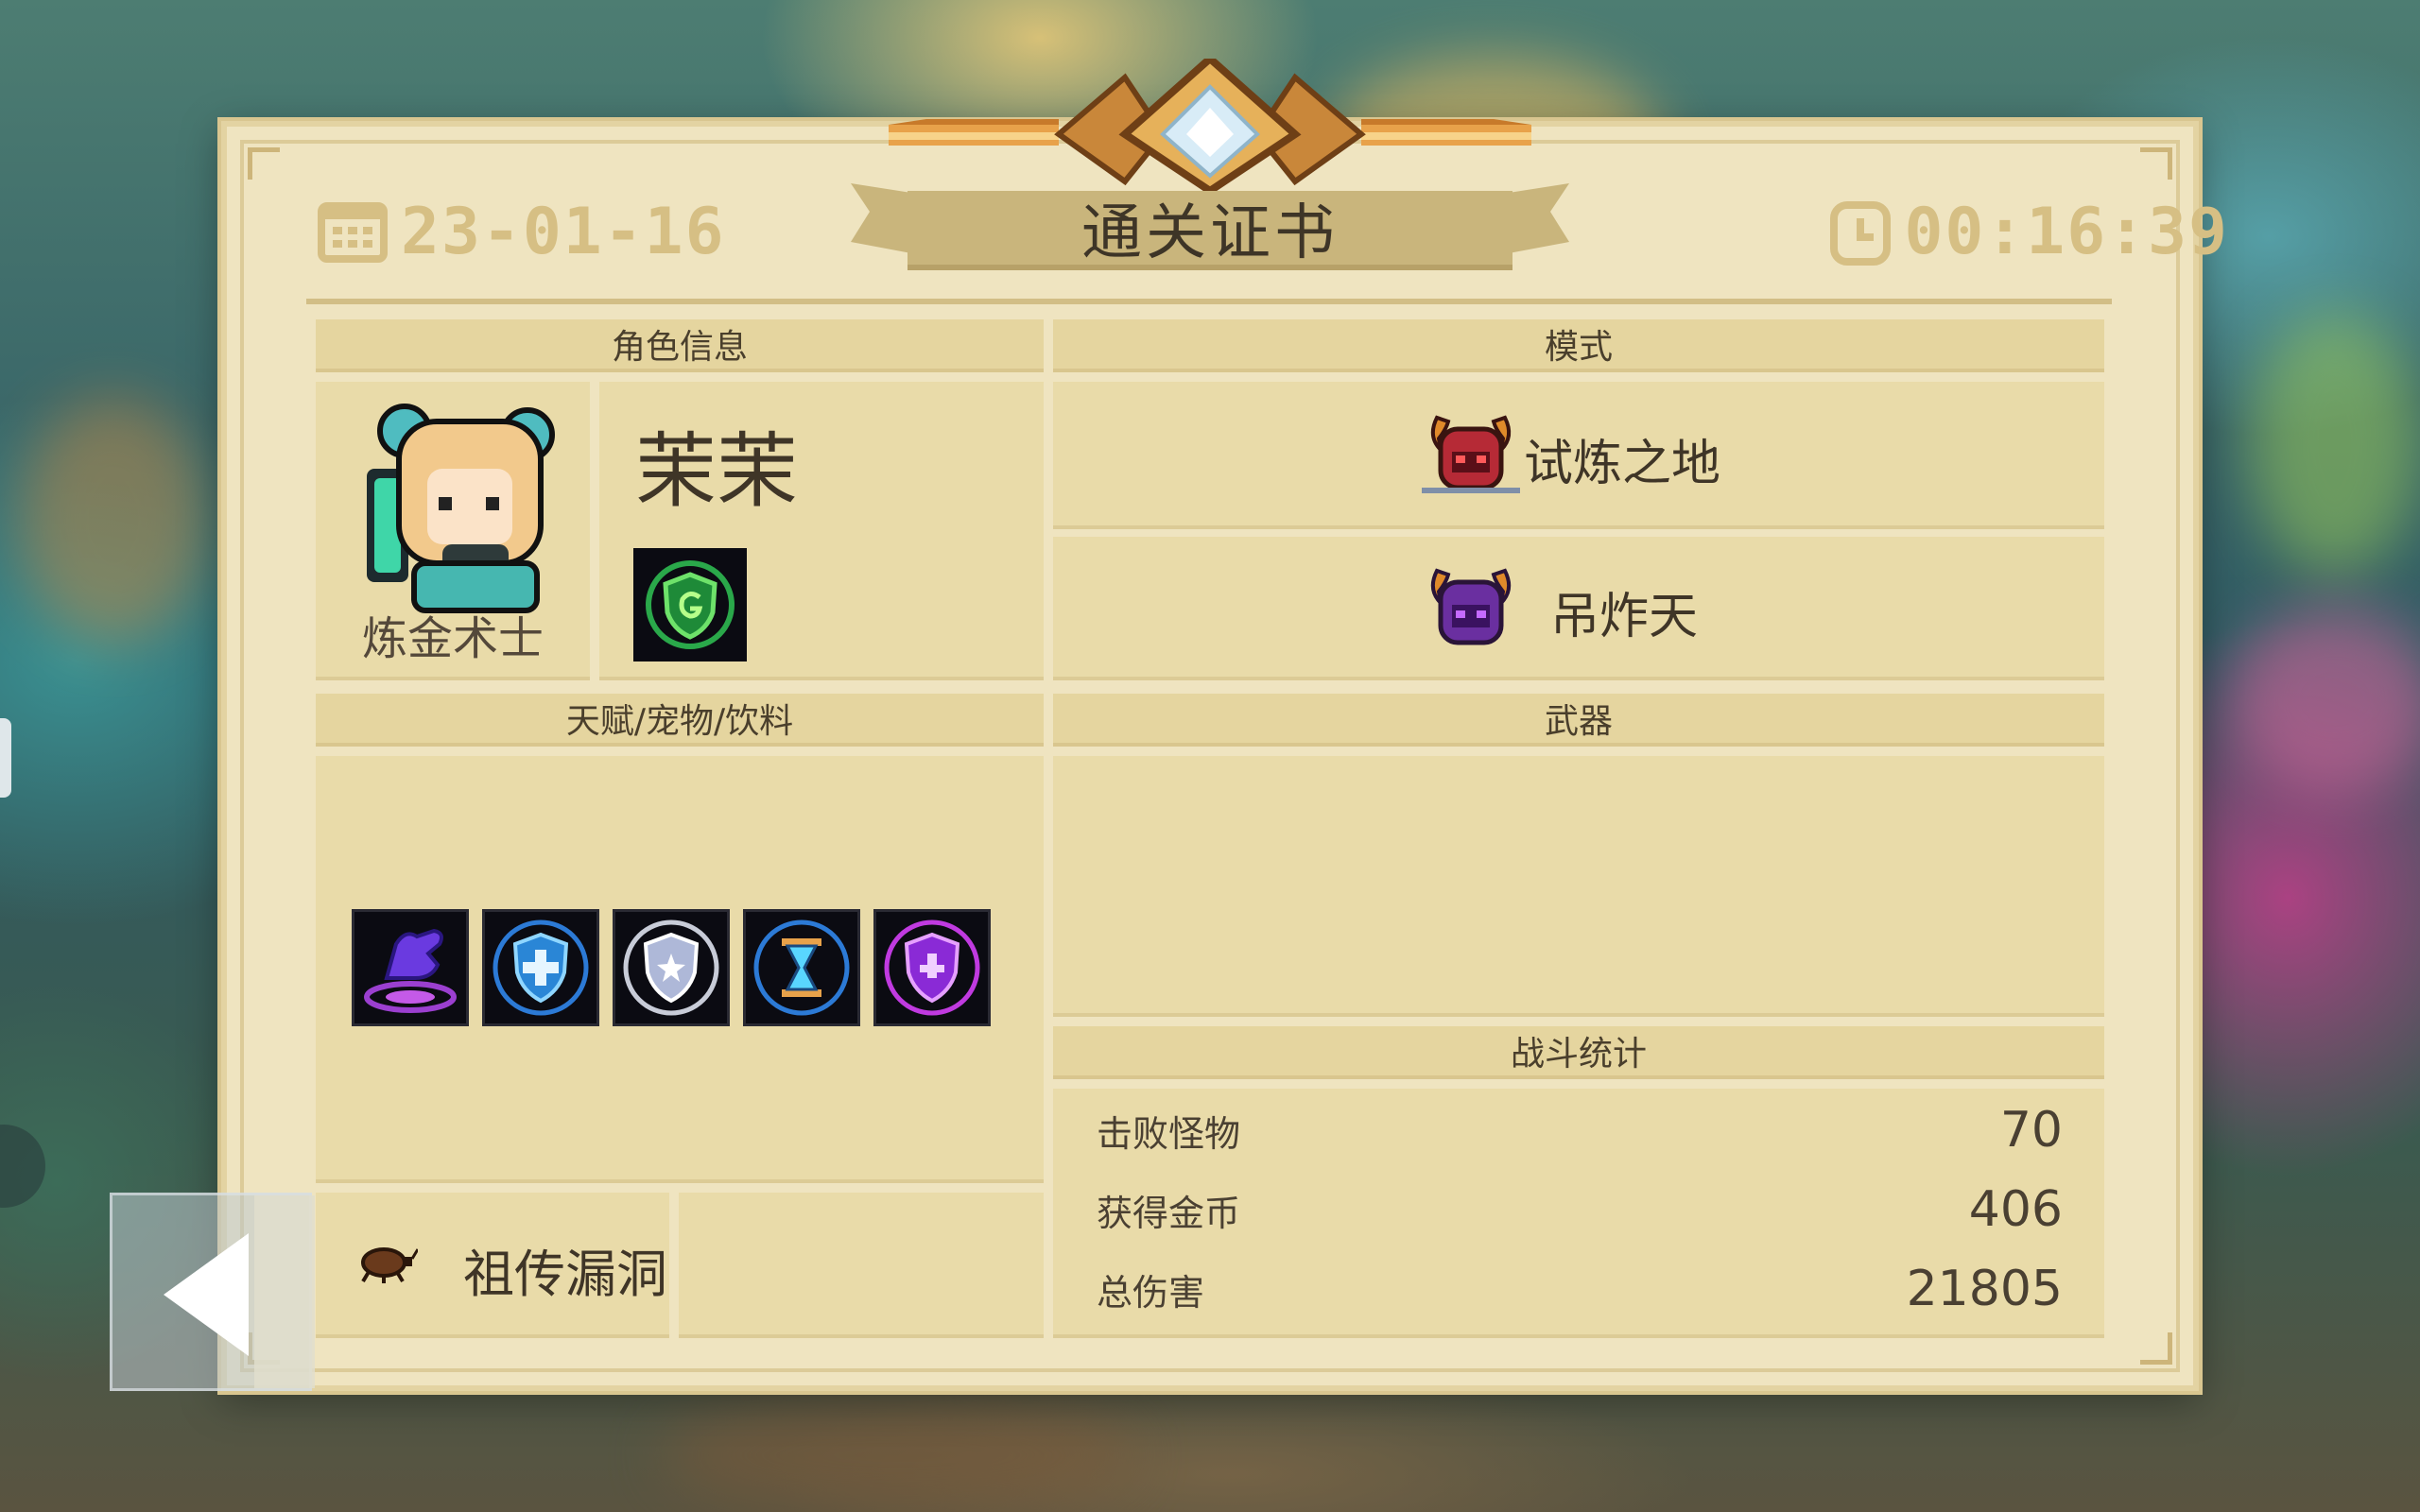 The image size is (2420, 1512). Describe the element at coordinates (1578, 1052) in the screenshot. I see `battle-stats-section-header: 战斗统计` at that location.